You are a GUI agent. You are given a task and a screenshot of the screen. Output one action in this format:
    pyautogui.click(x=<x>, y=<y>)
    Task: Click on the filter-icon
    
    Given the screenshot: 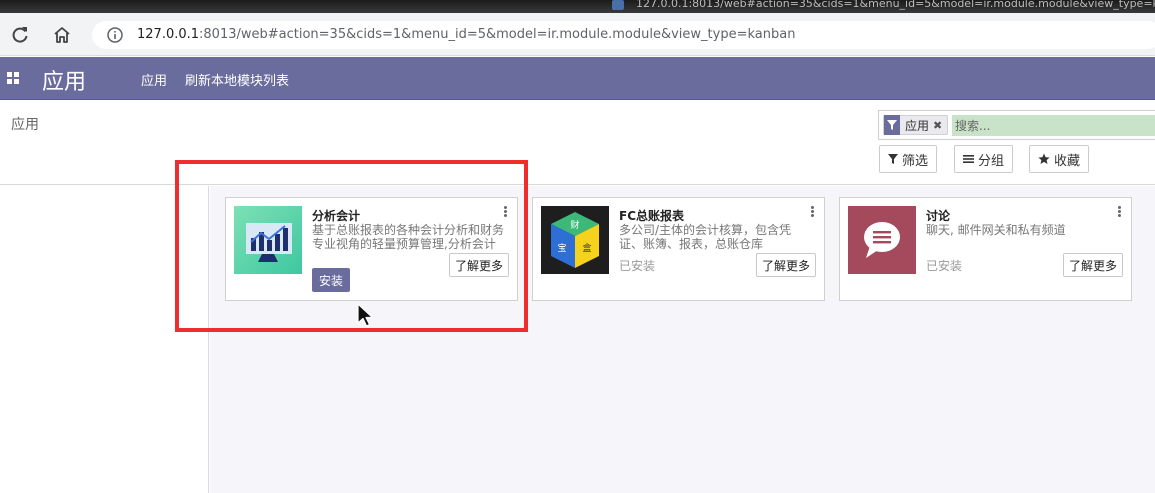 What is the action you would take?
    pyautogui.click(x=893, y=159)
    